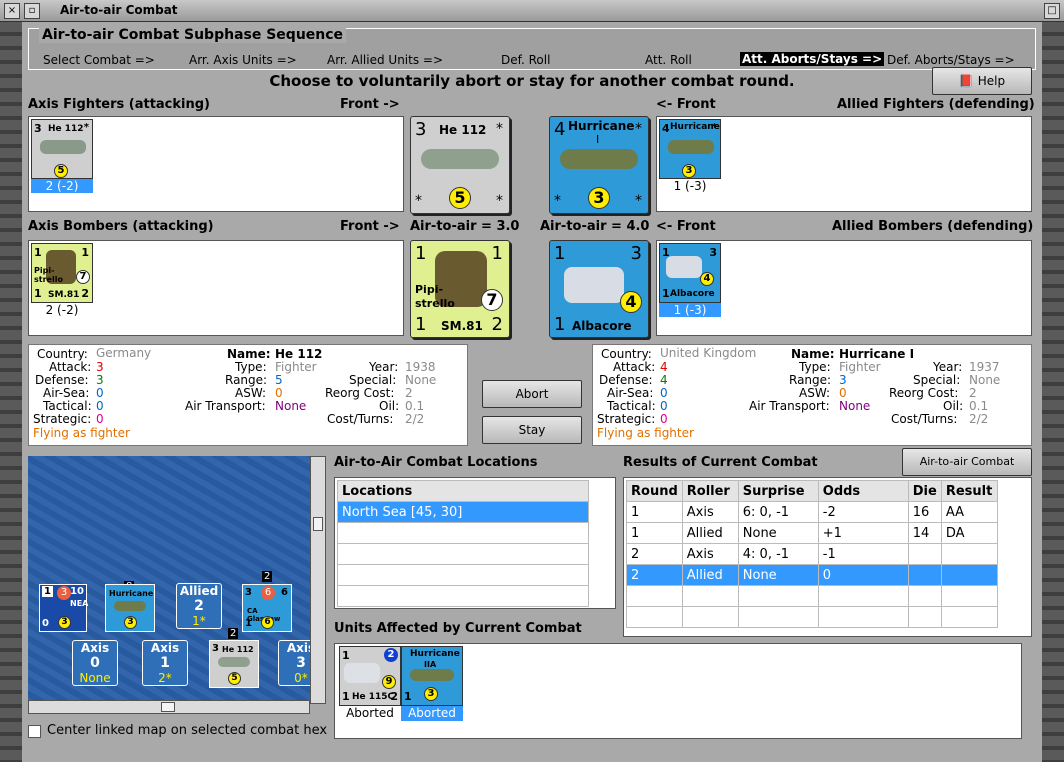 This screenshot has height=762, width=1064. What do you see at coordinates (690, 273) in the screenshot?
I see `unit-counter: 1 3 4 1 Albacore` at bounding box center [690, 273].